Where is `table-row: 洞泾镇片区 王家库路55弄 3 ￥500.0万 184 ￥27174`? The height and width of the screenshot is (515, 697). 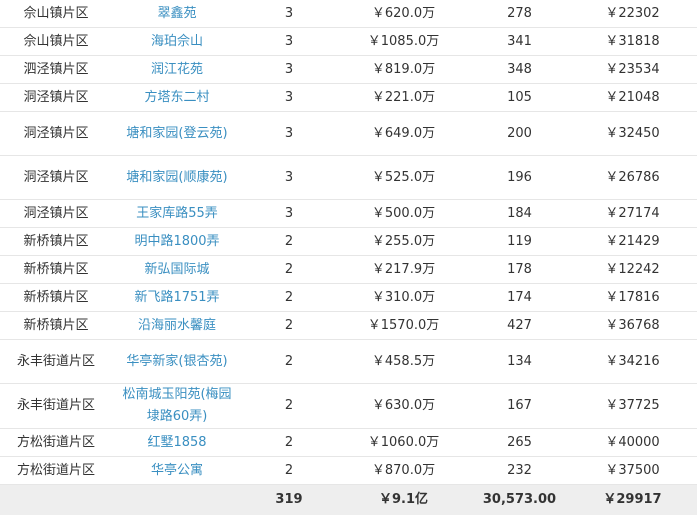 table-row: 洞泾镇片区 王家库路55弄 3 ￥500.0万 184 ￥27174 is located at coordinates (348, 214).